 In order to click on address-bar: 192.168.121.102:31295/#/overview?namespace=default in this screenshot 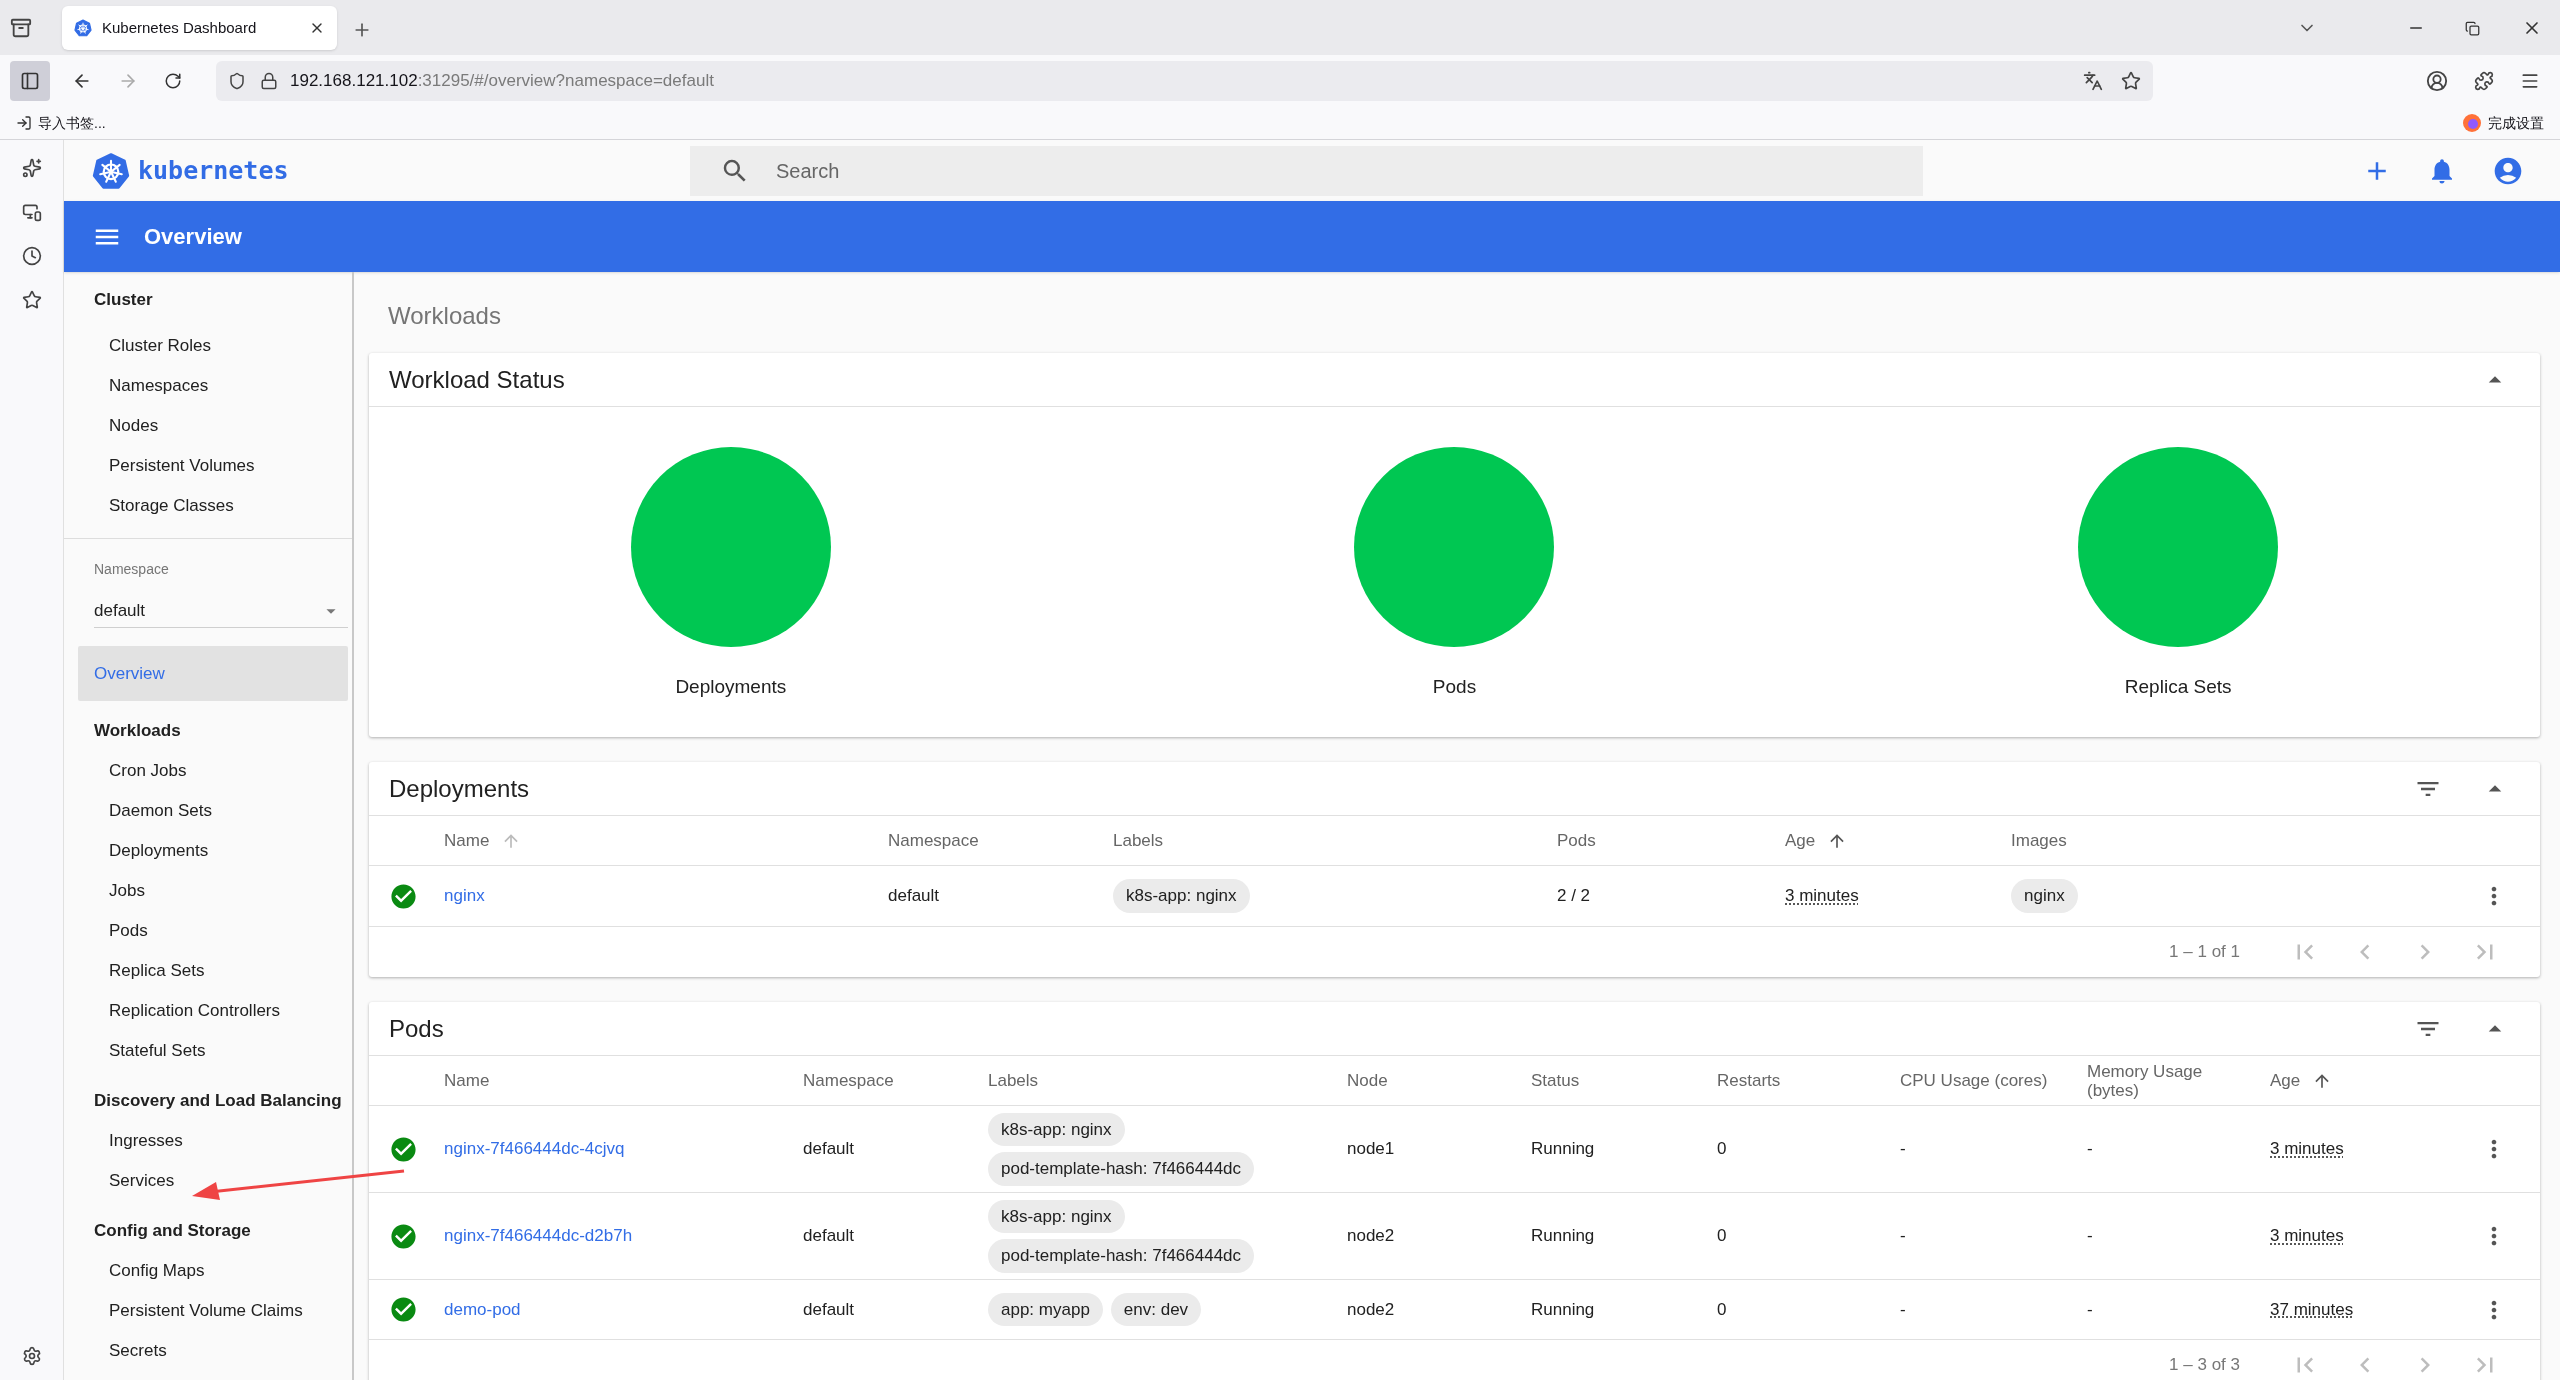, I will do `click(1184, 81)`.